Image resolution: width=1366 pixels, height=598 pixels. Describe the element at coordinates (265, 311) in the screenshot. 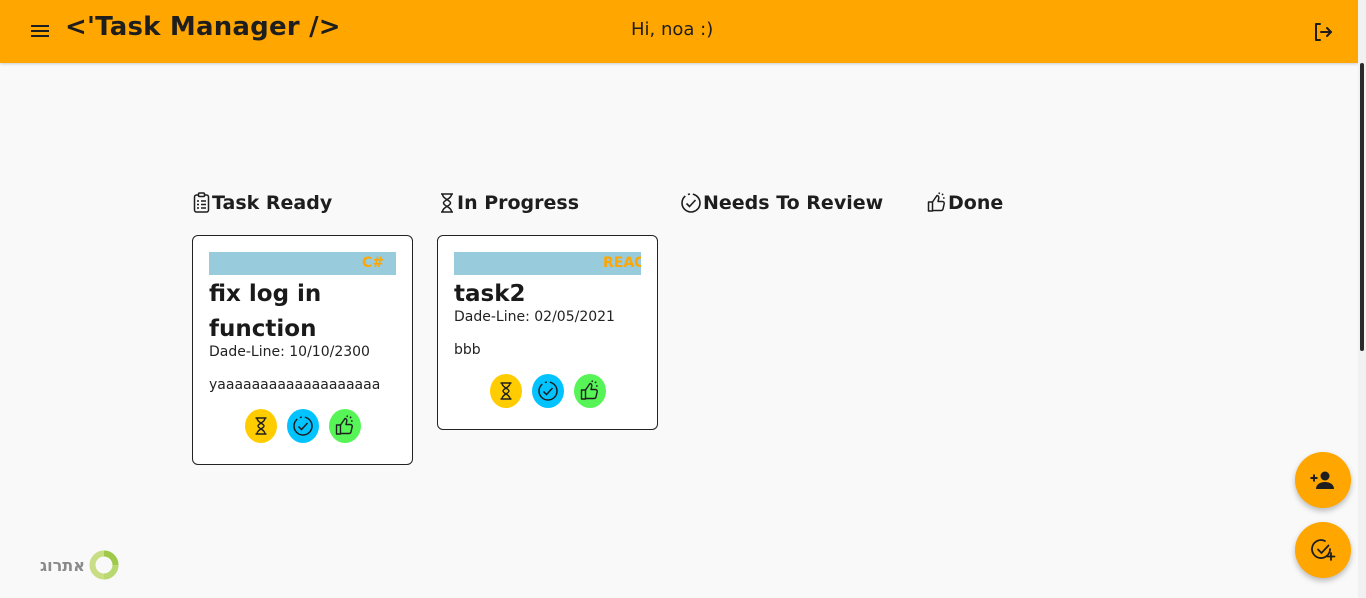

I see `card-title: fix log in function` at that location.